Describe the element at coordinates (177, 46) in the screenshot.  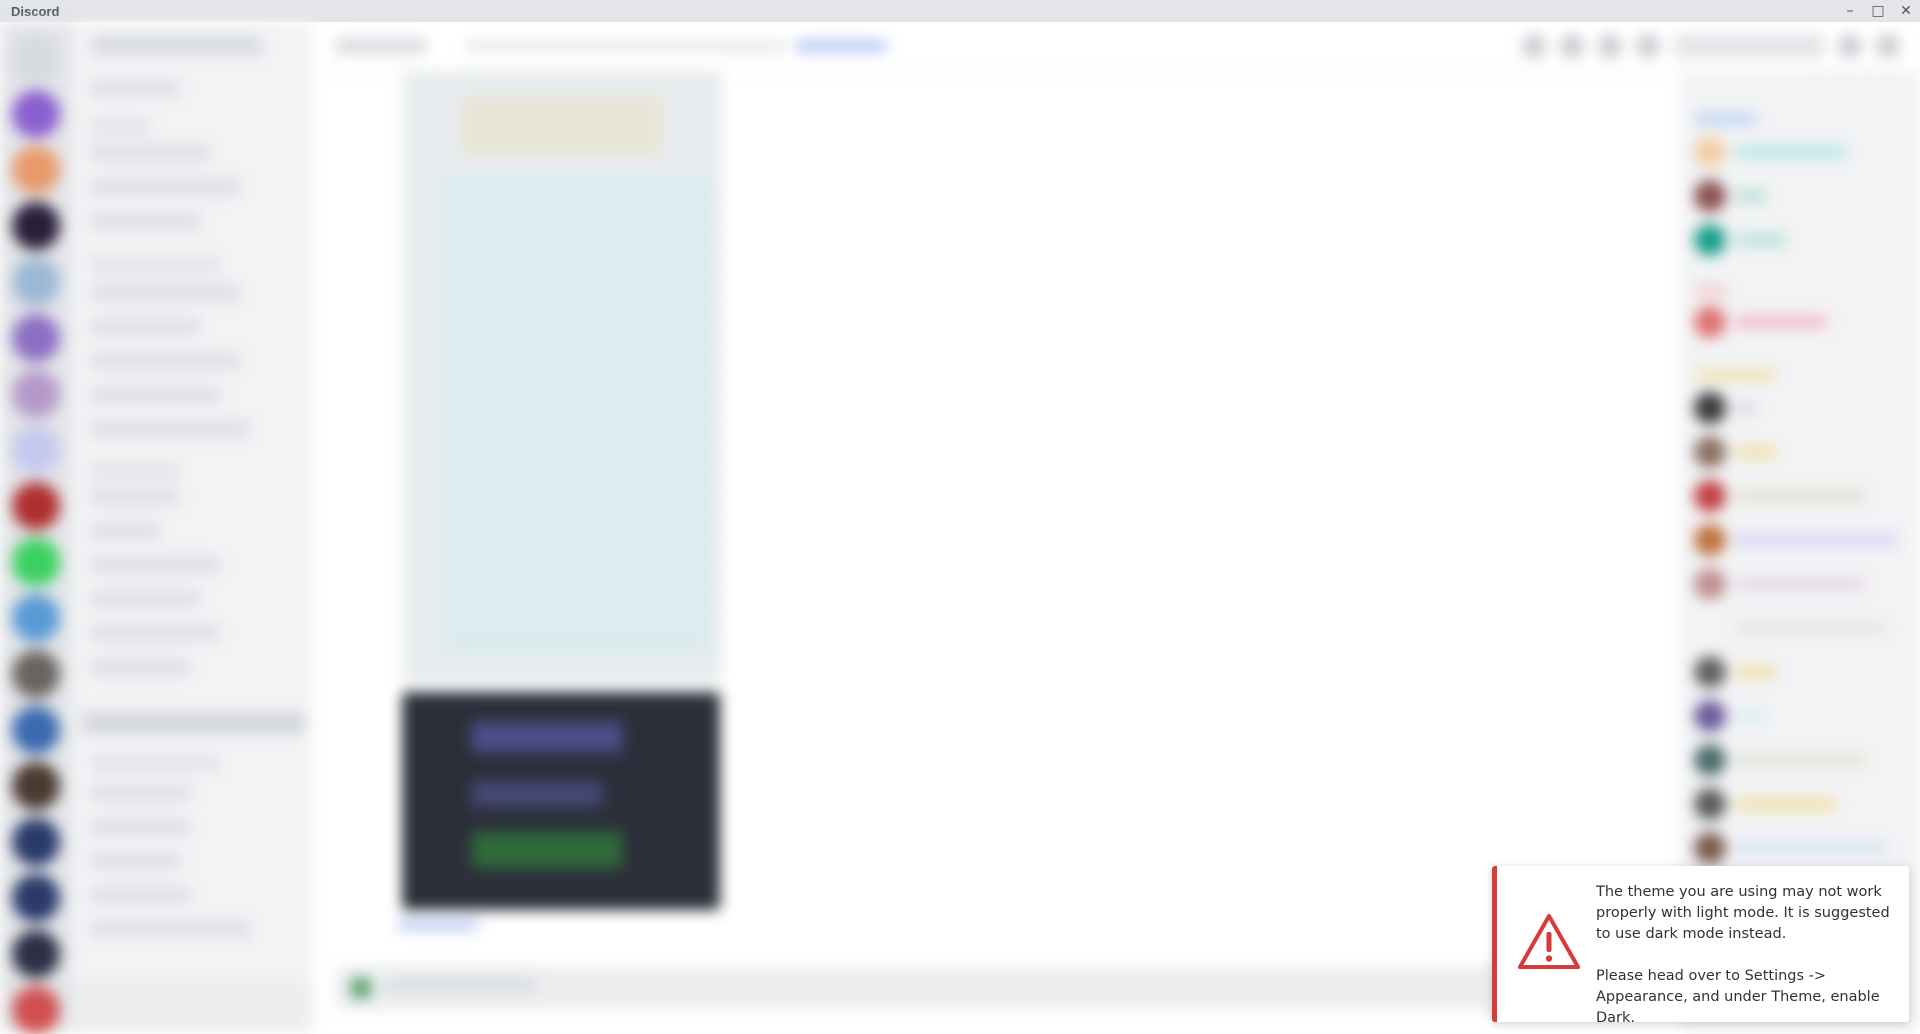
I see `server-name` at that location.